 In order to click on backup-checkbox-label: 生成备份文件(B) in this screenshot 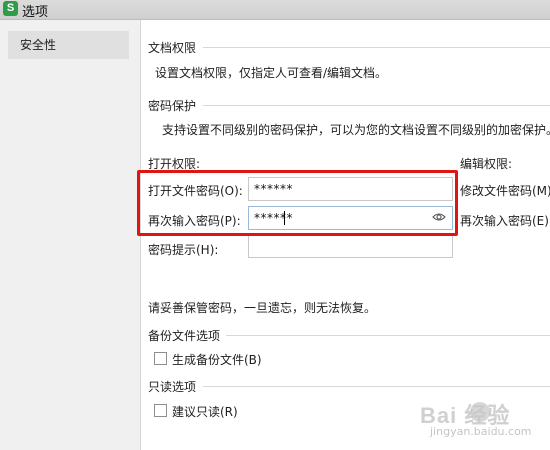, I will do `click(217, 359)`.